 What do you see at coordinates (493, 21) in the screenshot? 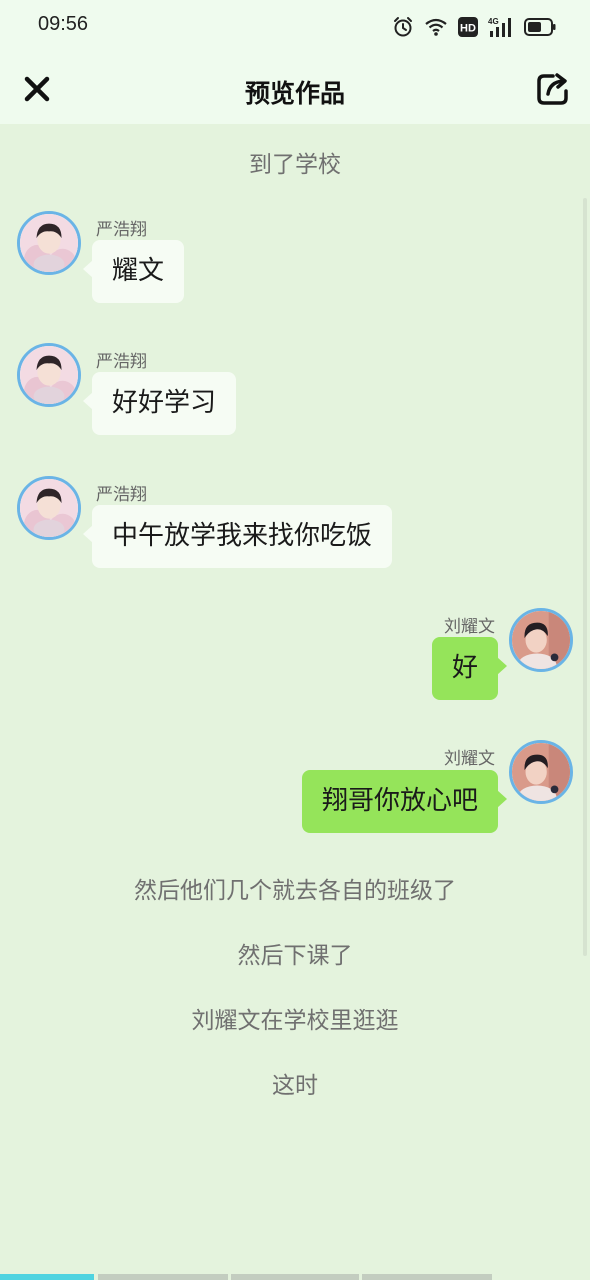
I see `network-label: 4G` at bounding box center [493, 21].